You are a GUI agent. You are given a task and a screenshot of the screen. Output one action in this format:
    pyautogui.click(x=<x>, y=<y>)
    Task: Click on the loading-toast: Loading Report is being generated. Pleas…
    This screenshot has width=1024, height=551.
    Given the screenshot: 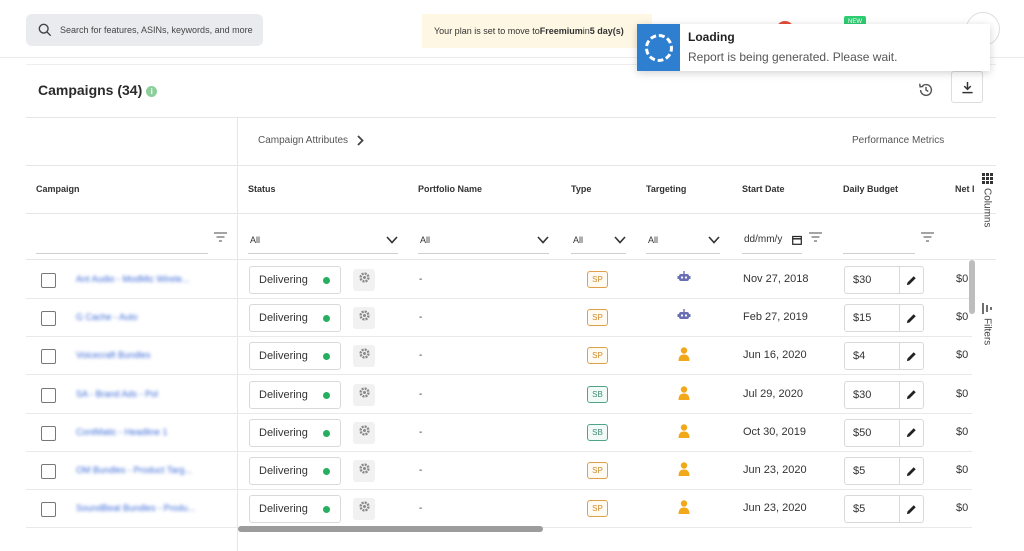 What is the action you would take?
    pyautogui.click(x=813, y=47)
    